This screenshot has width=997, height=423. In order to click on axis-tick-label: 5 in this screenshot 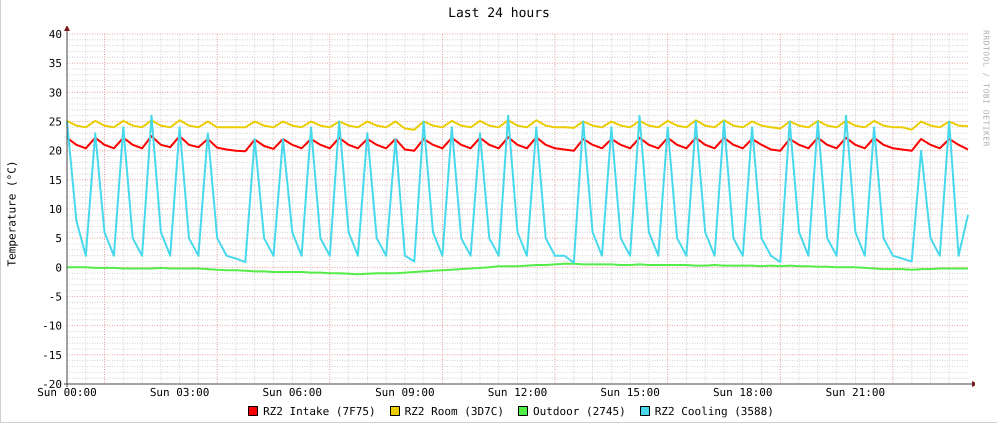, I will do `click(58, 239)`.